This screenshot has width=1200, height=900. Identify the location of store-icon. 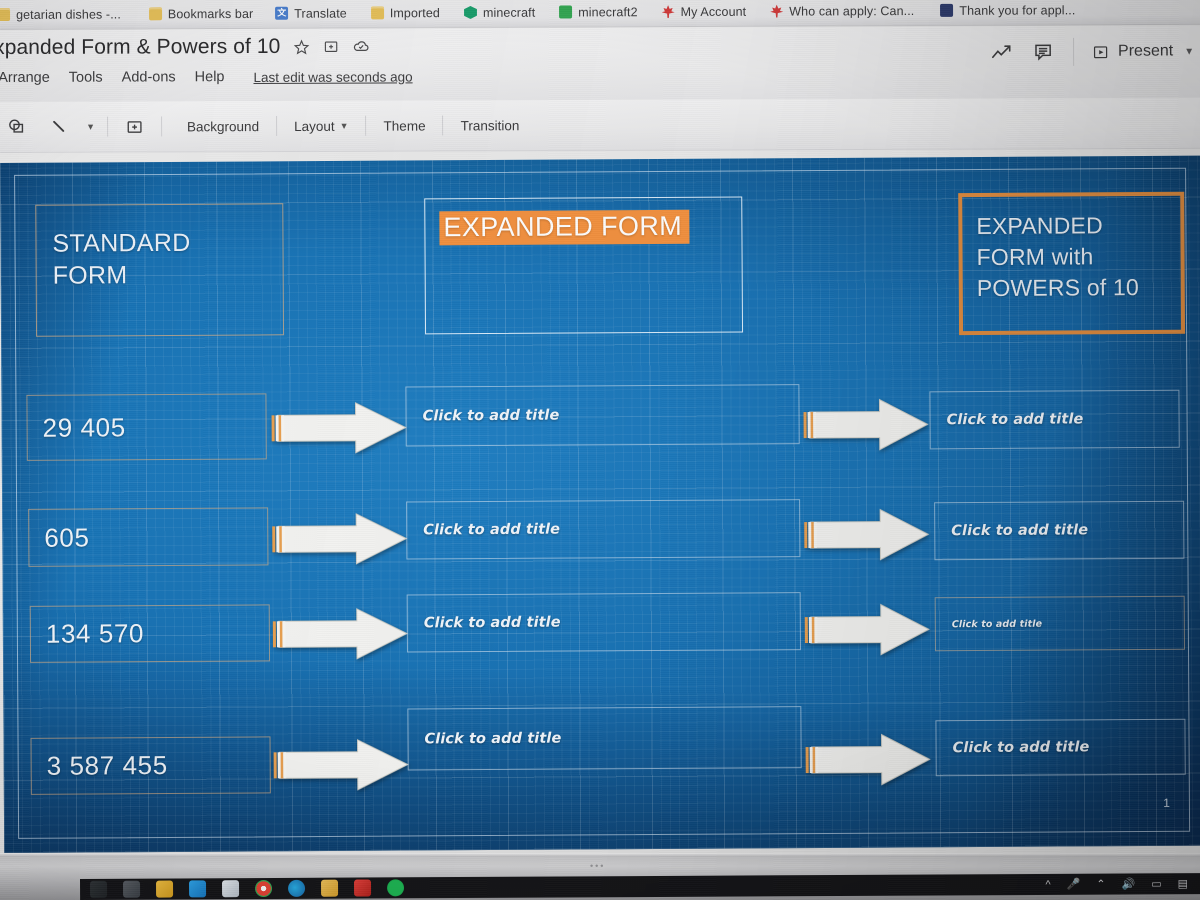
(198, 889).